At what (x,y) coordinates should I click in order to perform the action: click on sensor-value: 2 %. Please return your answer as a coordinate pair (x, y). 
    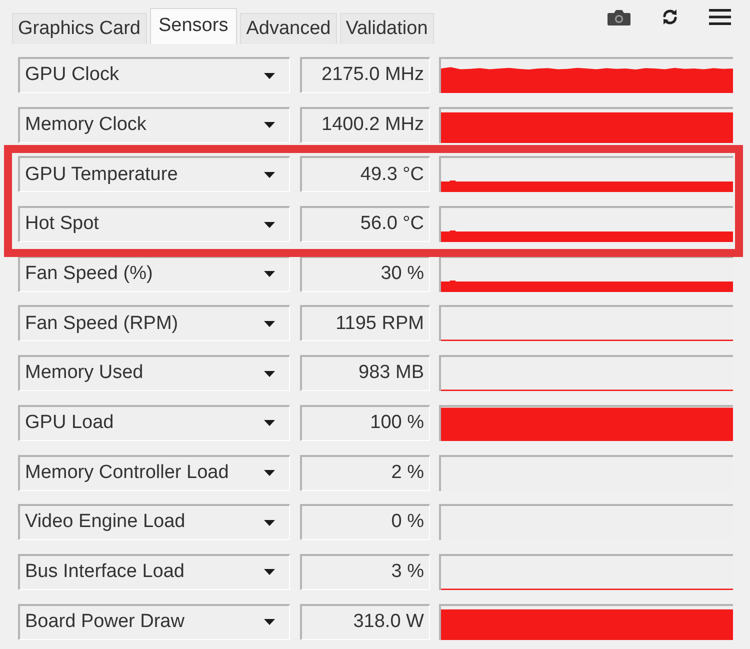
    Looking at the image, I should click on (365, 472).